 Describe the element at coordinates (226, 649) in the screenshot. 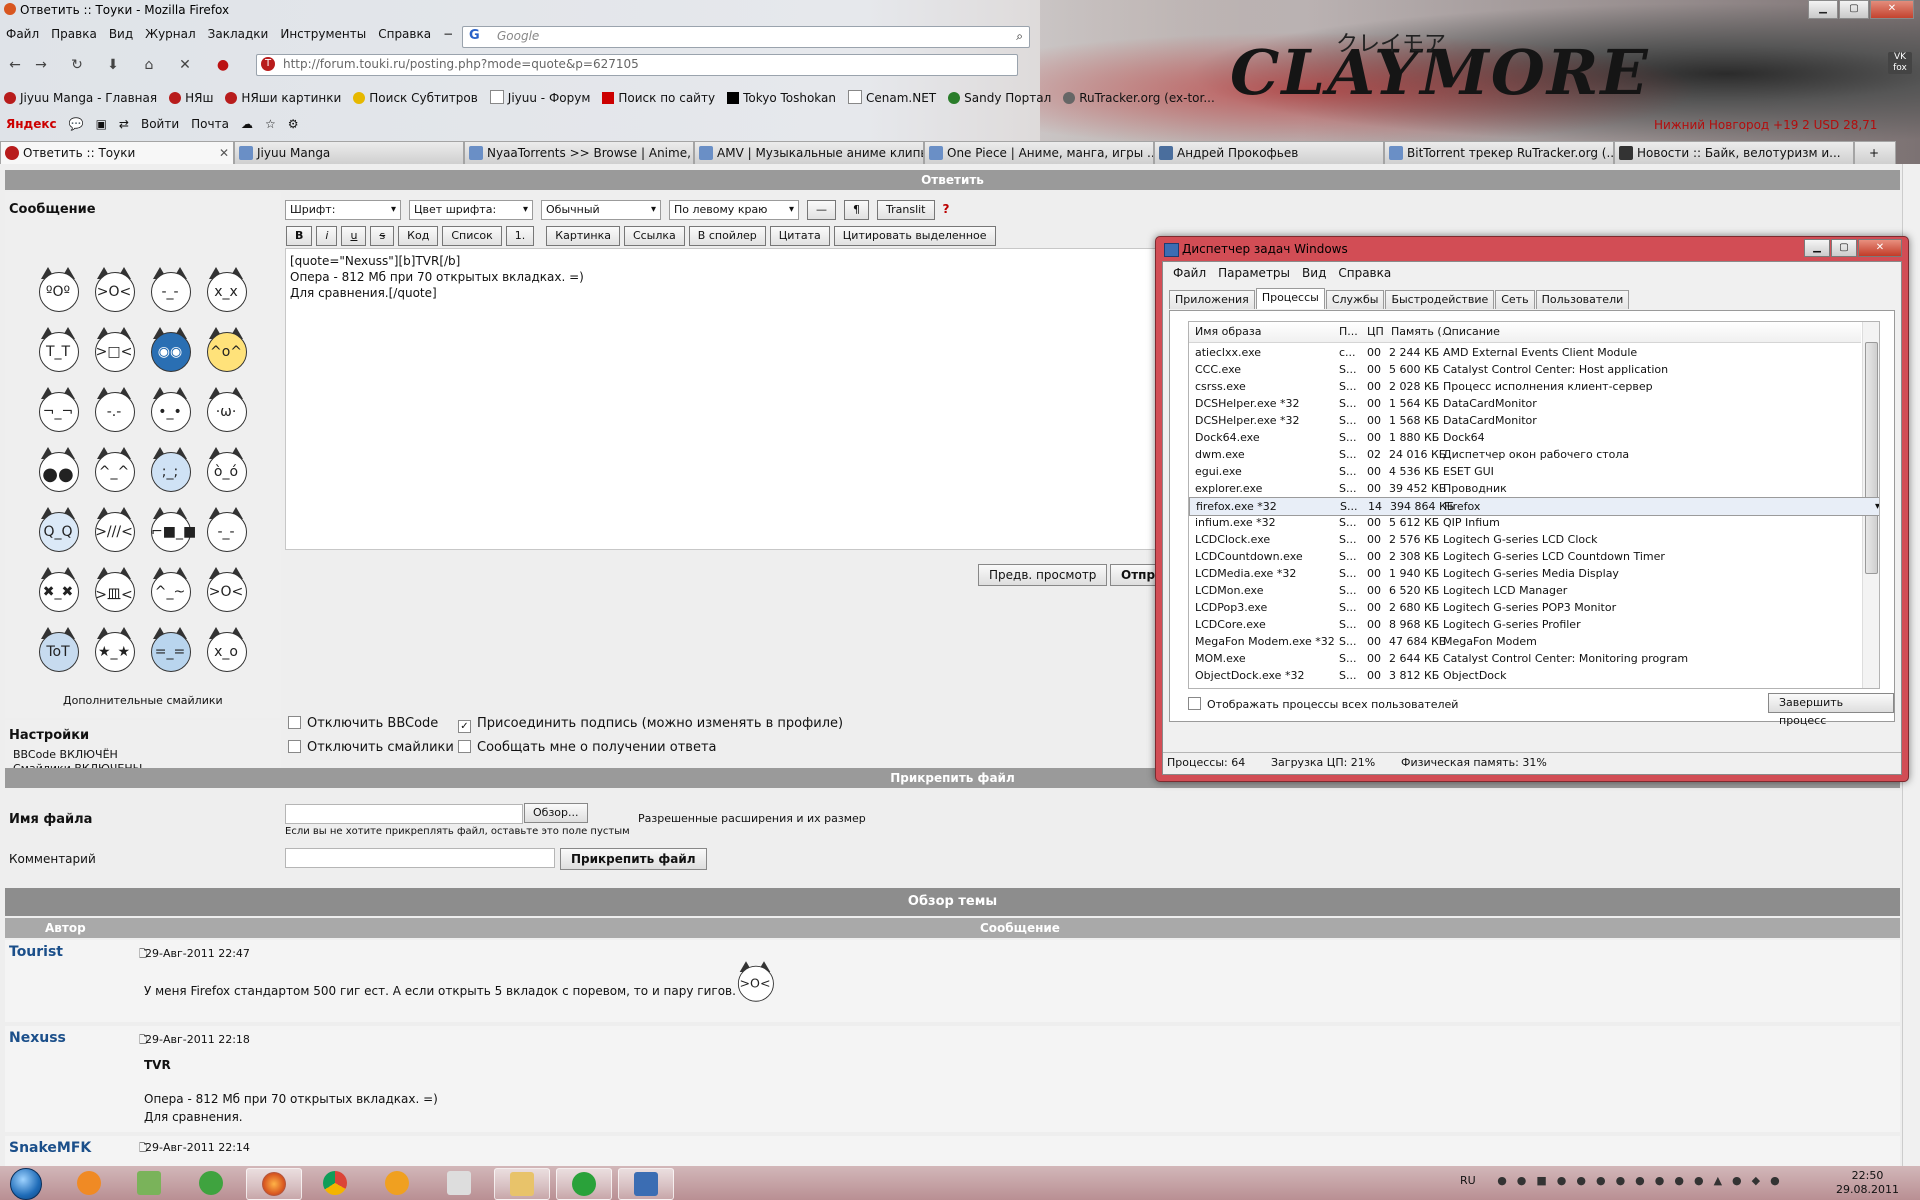

I see `smiley-icon: x_o` at that location.